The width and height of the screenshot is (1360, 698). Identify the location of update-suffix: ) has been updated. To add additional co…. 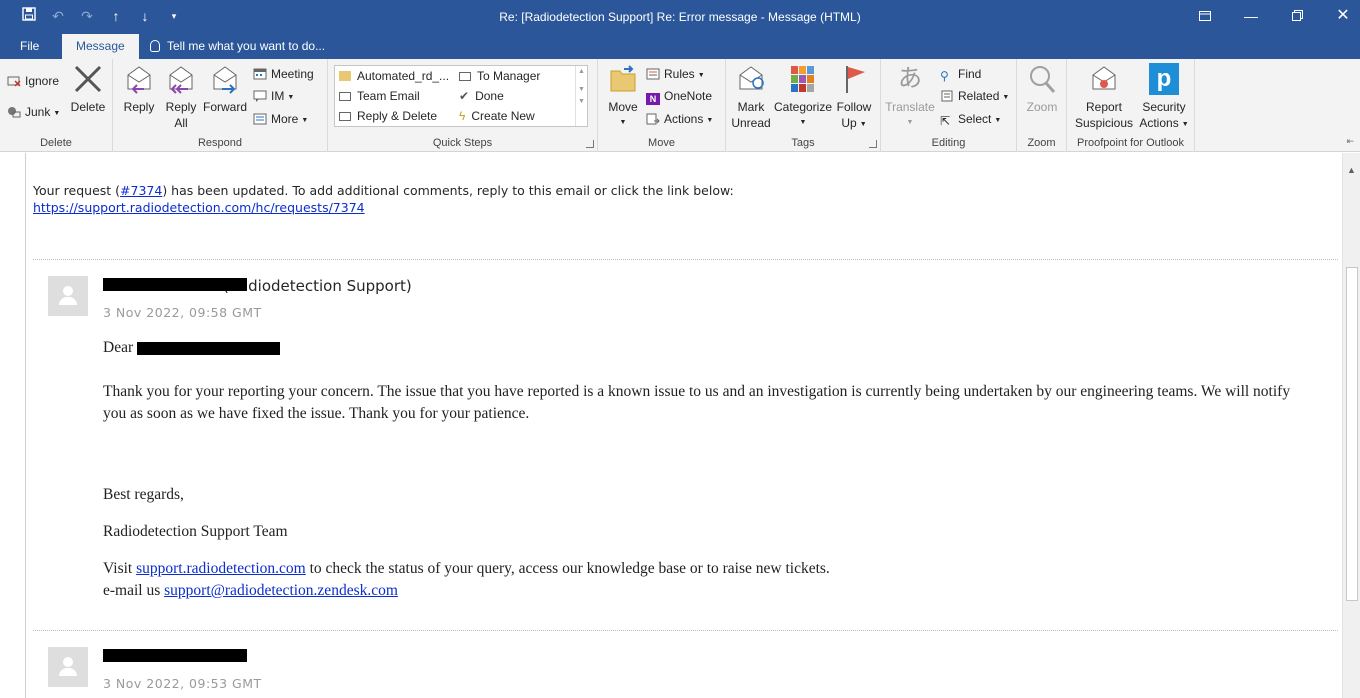
(448, 190).